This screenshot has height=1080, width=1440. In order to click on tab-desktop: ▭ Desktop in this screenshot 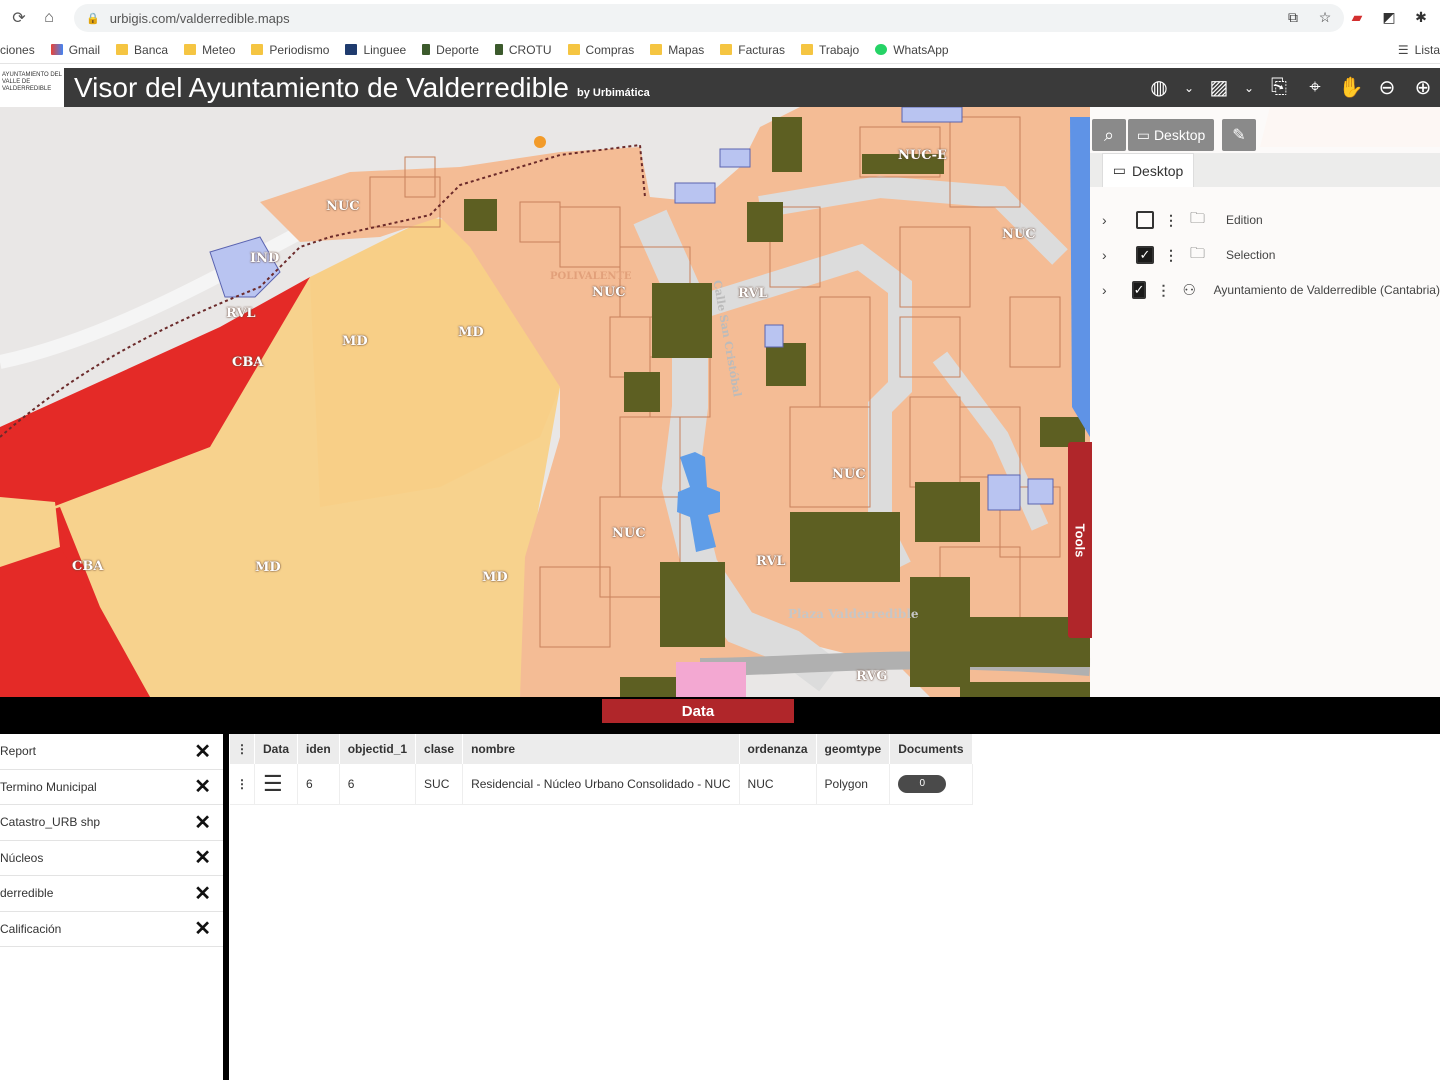, I will do `click(1148, 170)`.